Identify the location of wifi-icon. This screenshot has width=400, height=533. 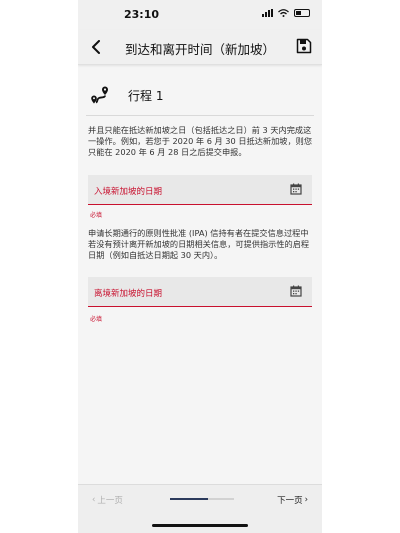
(283, 13).